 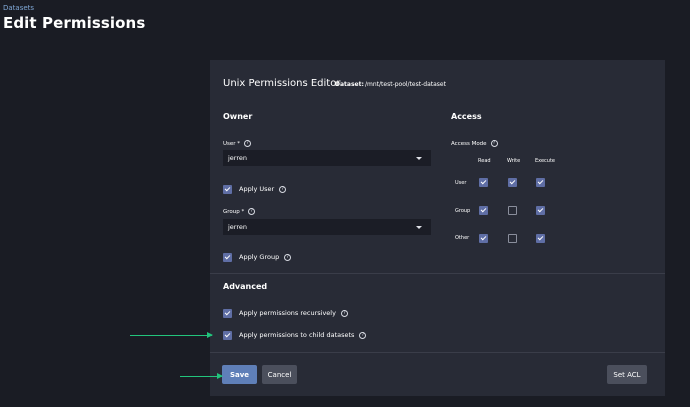 What do you see at coordinates (227, 313) in the screenshot?
I see `apply-recursive-checkbox` at bounding box center [227, 313].